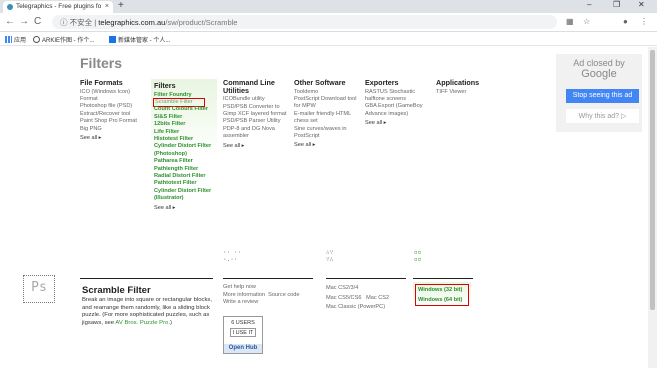  I want to click on category-title: Command Line Utilities, so click(249, 86).